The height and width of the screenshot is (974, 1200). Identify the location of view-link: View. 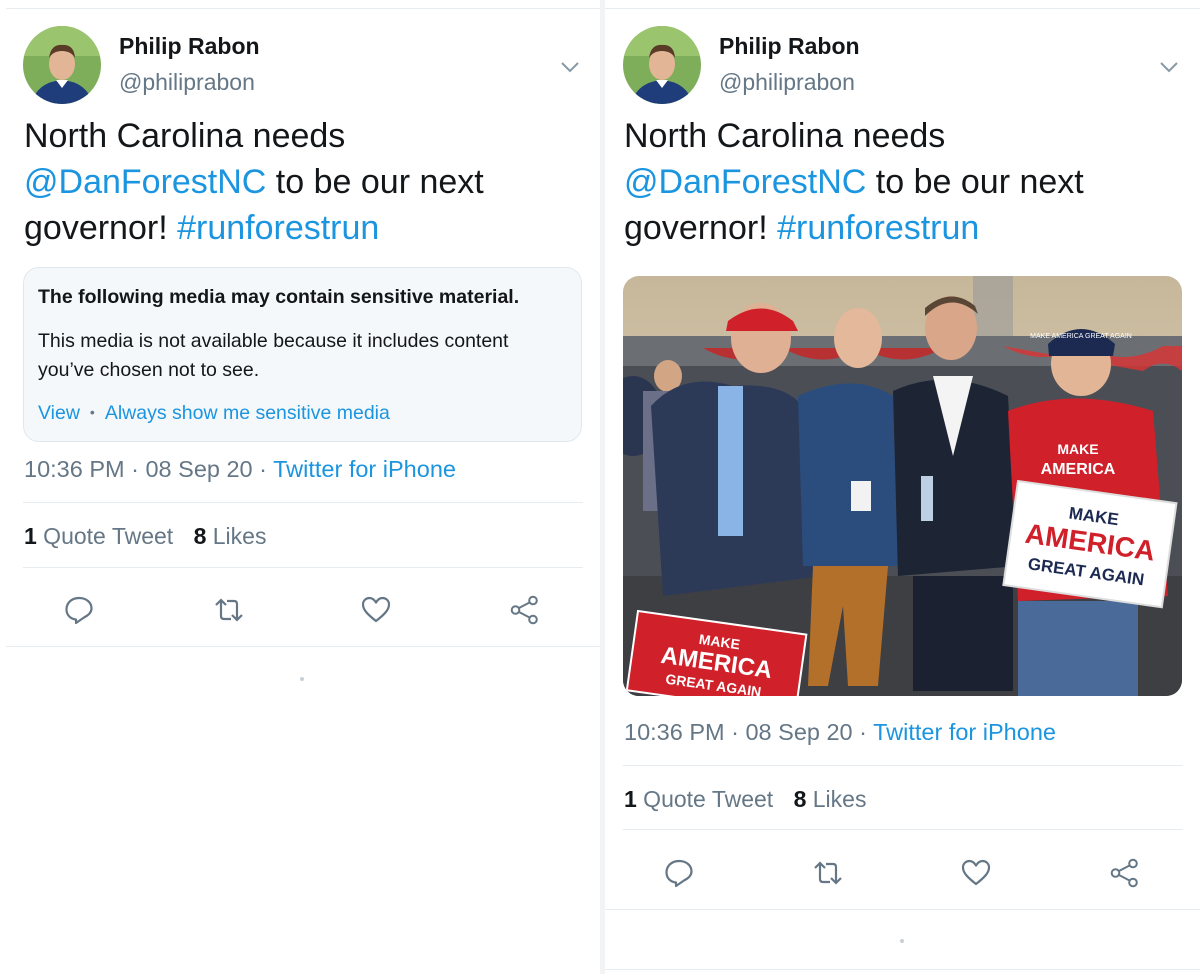
(59, 413).